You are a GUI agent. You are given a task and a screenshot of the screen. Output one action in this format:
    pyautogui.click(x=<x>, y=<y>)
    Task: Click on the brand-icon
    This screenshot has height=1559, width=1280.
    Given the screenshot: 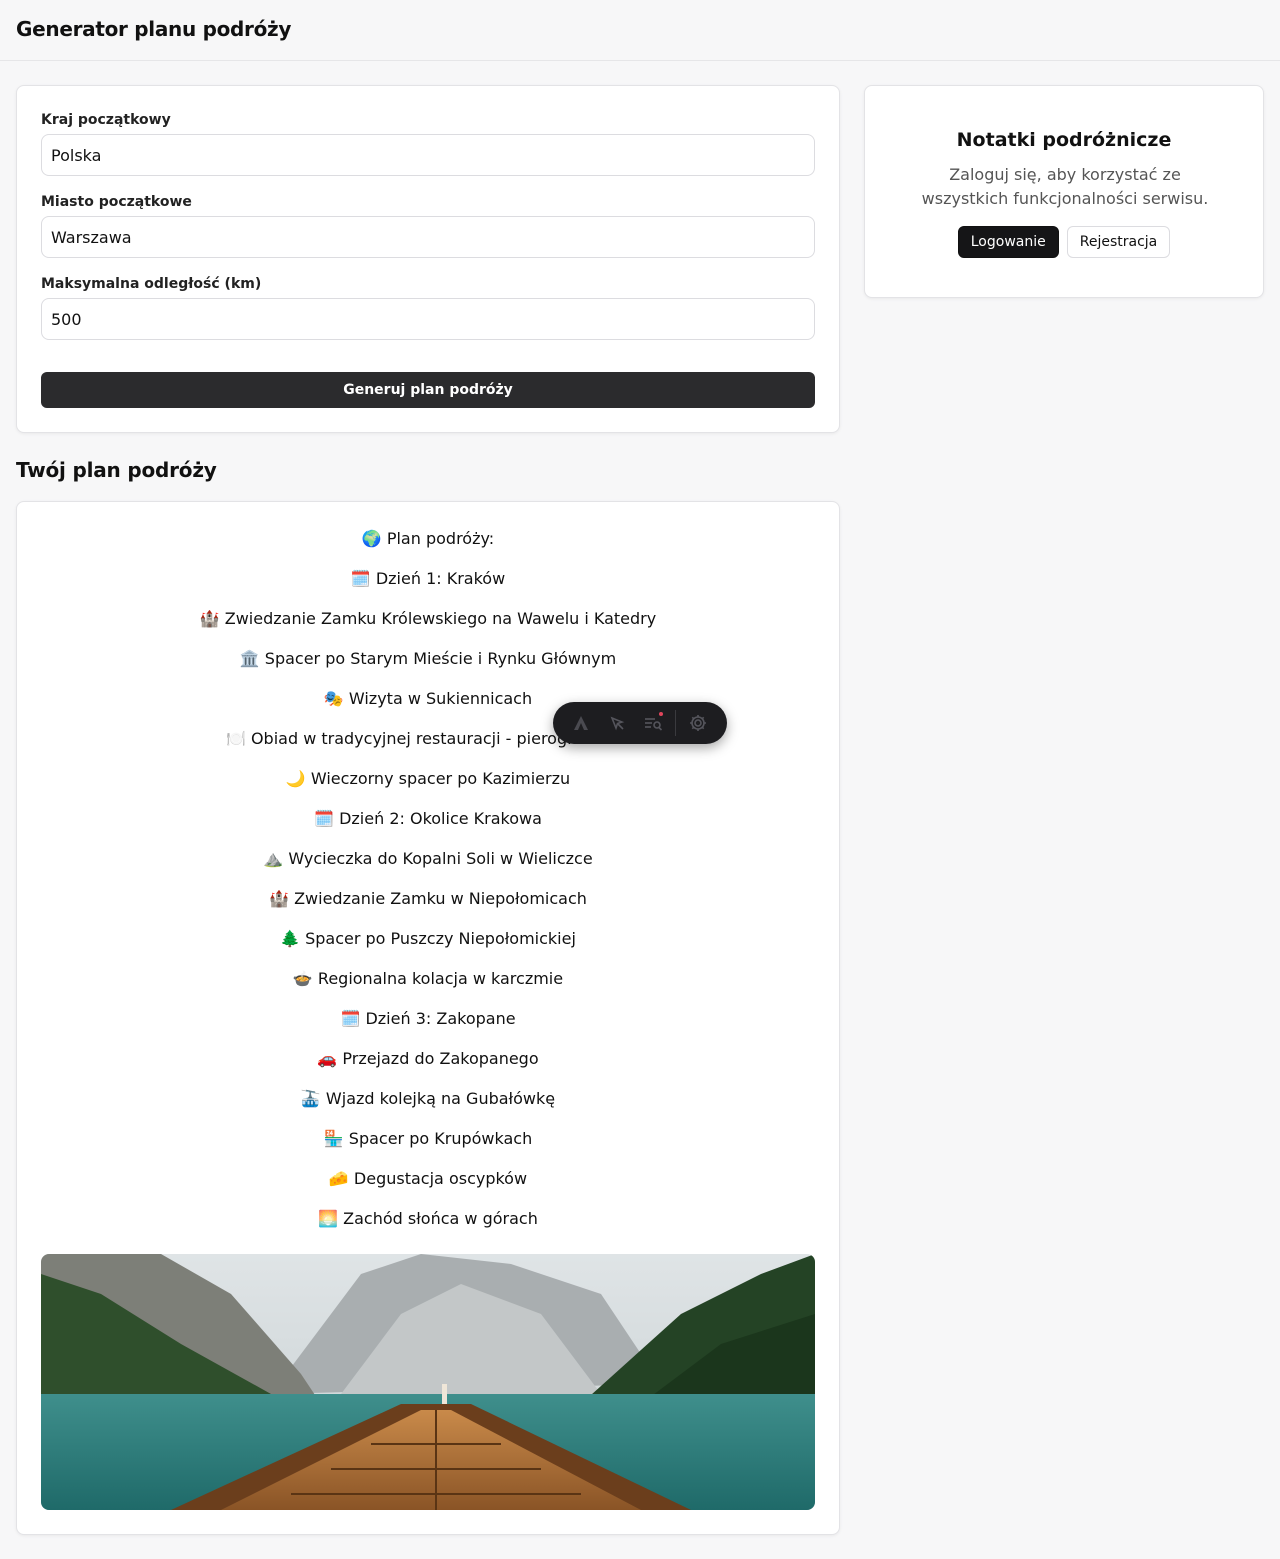 What is the action you would take?
    pyautogui.click(x=581, y=723)
    